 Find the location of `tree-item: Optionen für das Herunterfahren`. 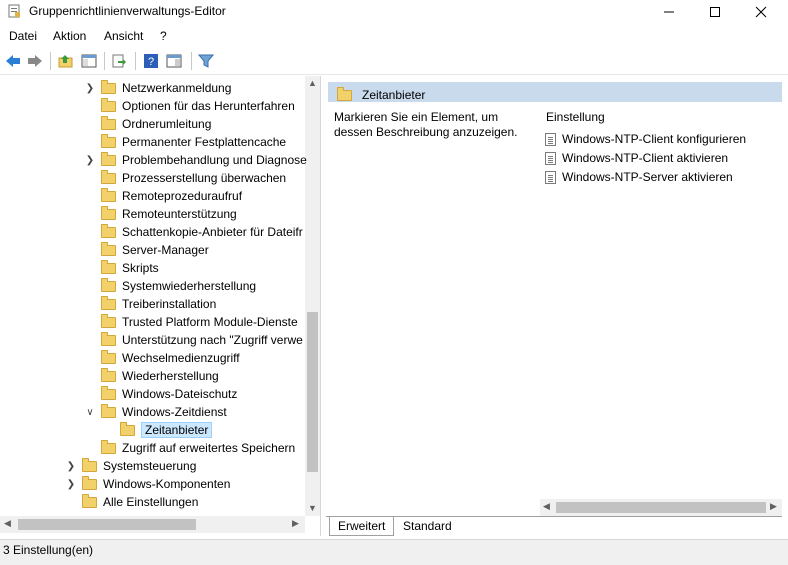

tree-item: Optionen für das Herunterfahren is located at coordinates (190, 106).